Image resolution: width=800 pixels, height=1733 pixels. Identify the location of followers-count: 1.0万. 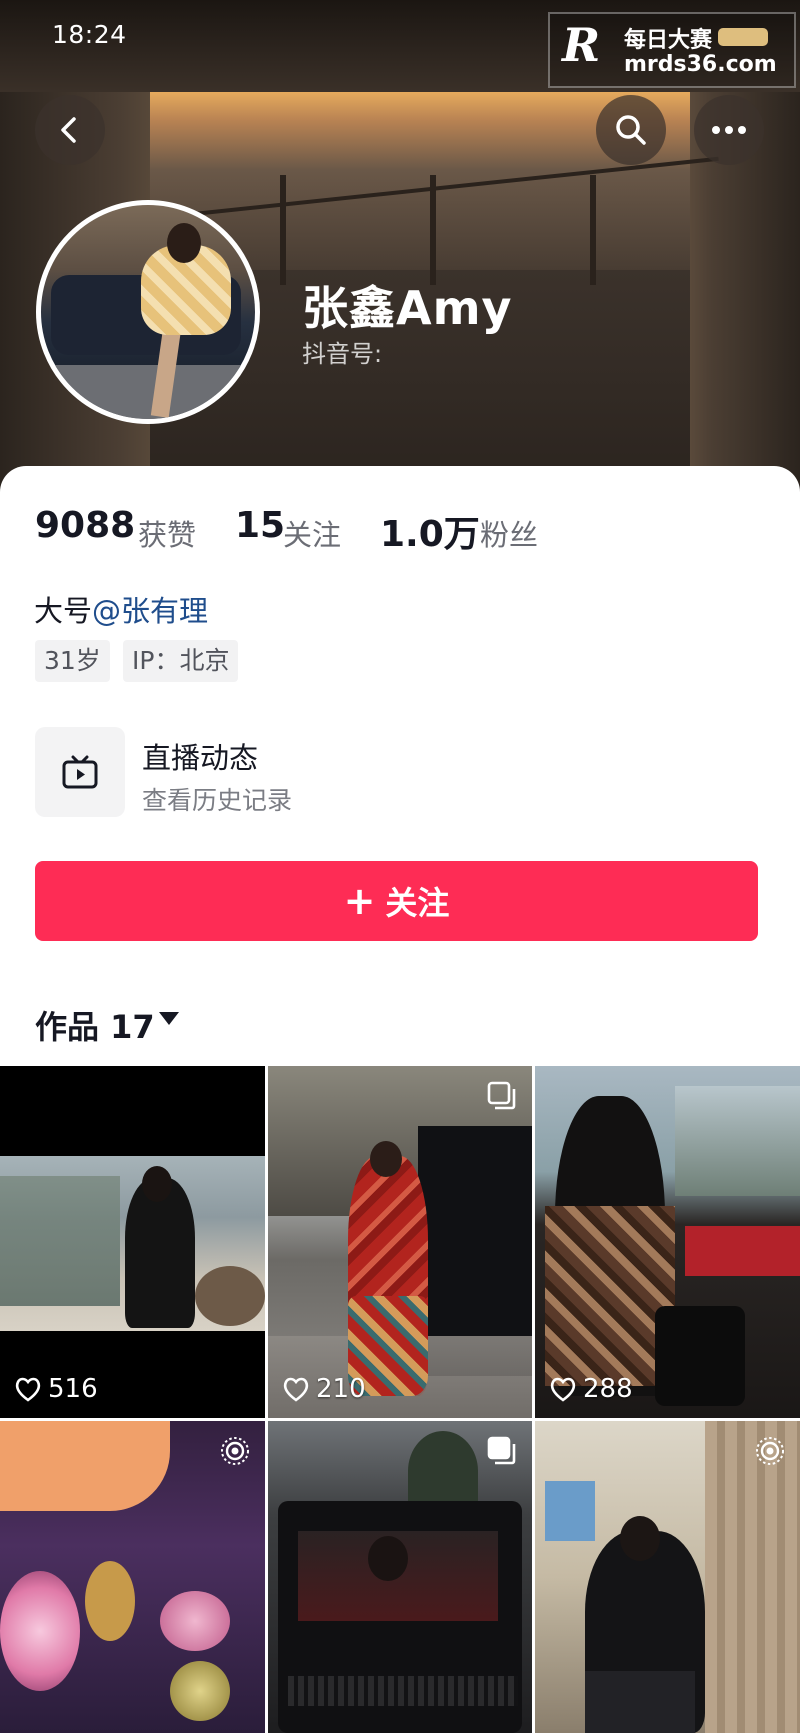
(430, 531).